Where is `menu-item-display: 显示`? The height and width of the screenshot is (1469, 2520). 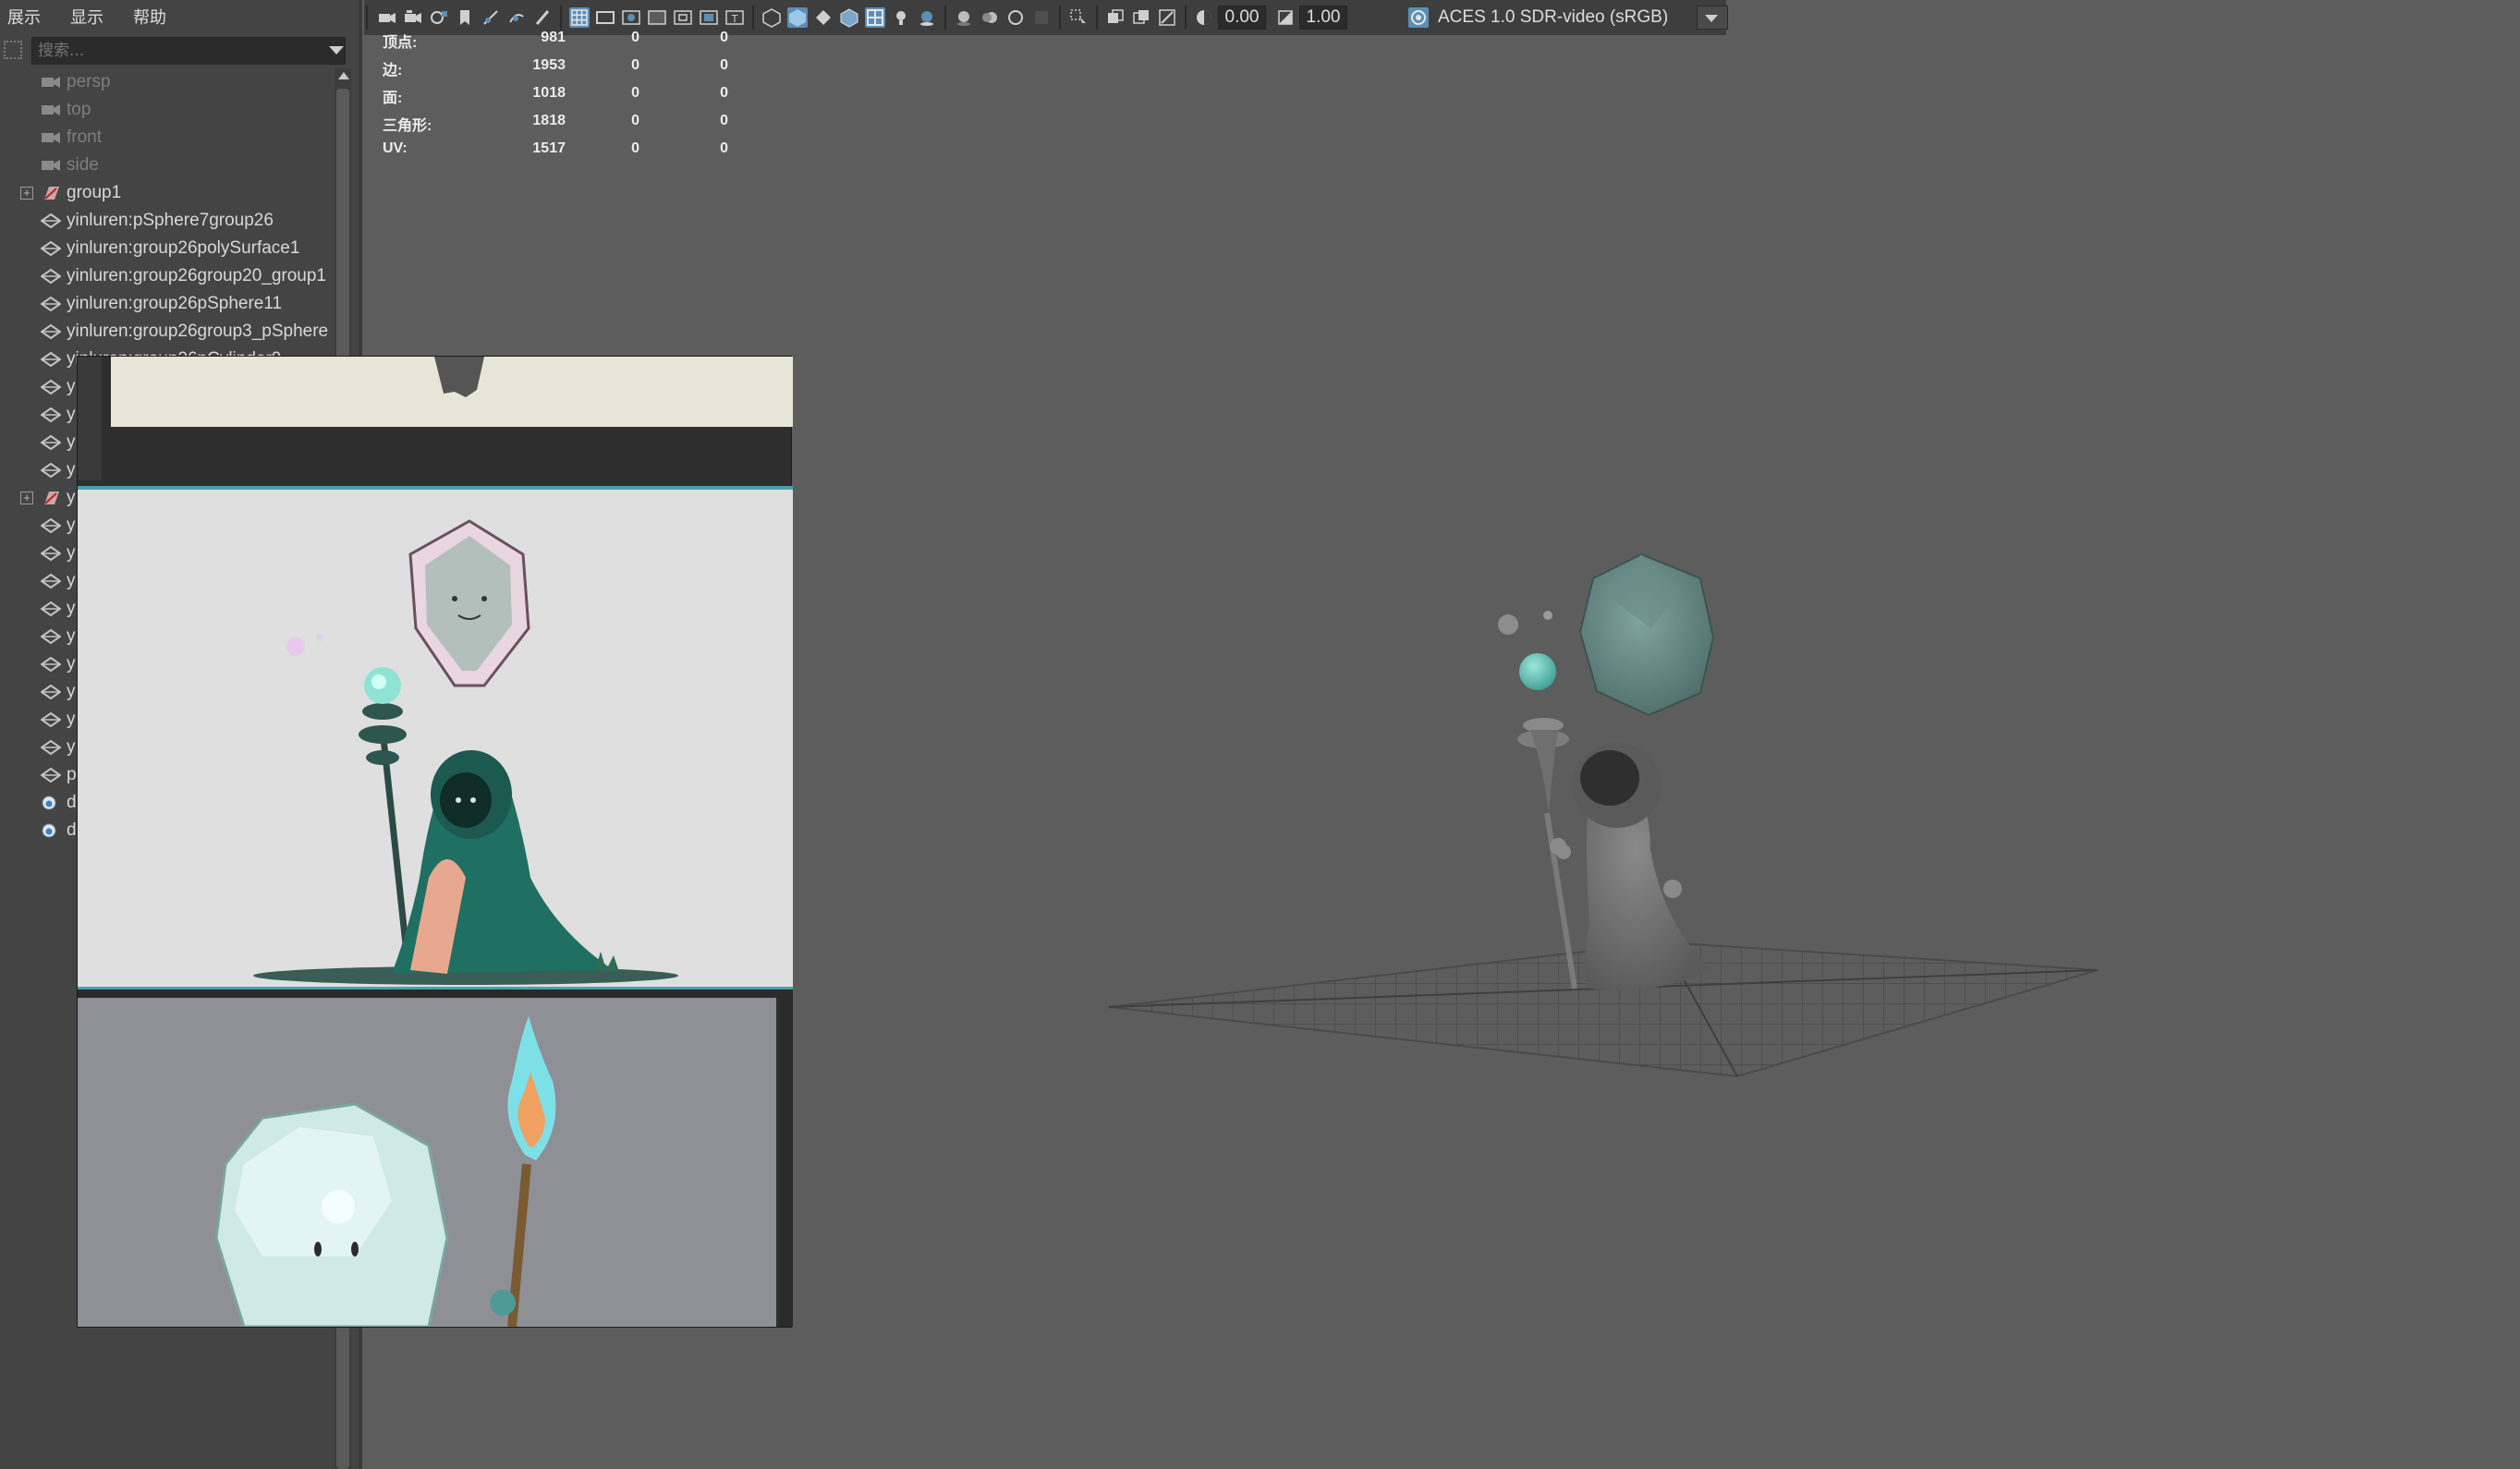 menu-item-display: 显示 is located at coordinates (86, 17).